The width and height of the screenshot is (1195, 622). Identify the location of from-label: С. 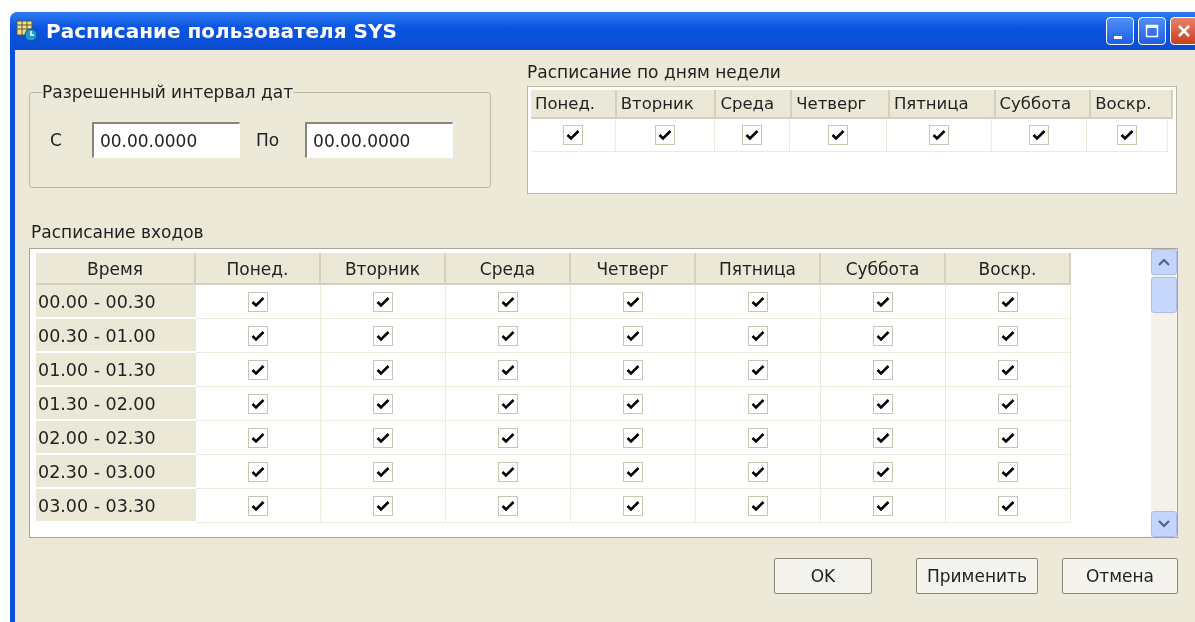
(56, 140).